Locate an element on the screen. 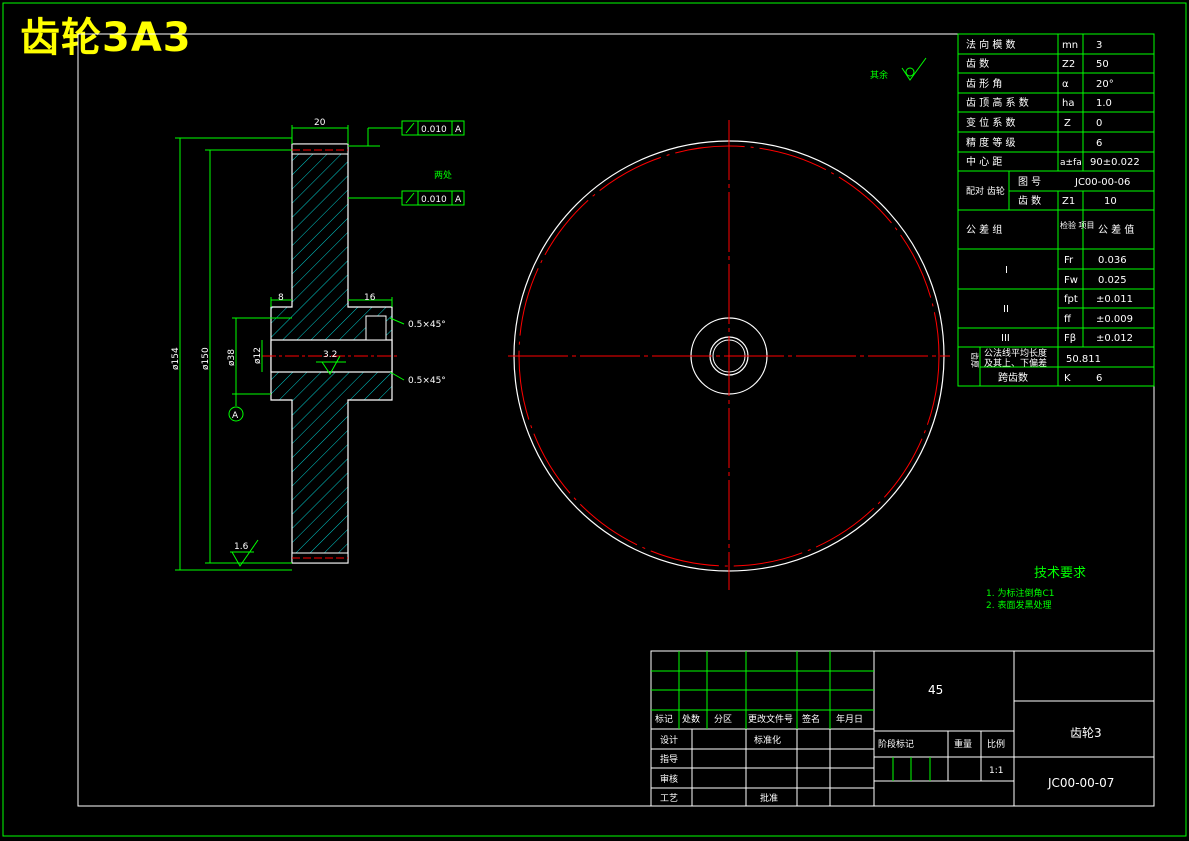 This screenshot has height=841, width=1189. mating-teeth-label: 齿 数 is located at coordinates (1029, 200).